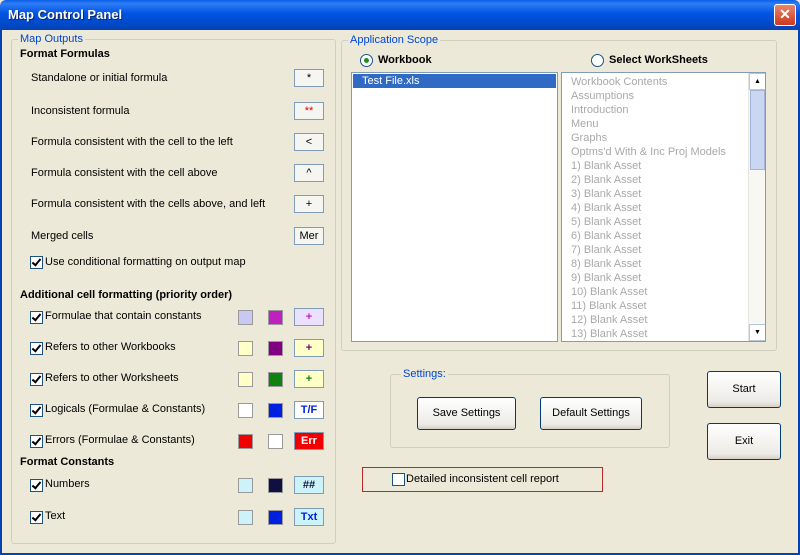  What do you see at coordinates (663, 236) in the screenshot?
I see `worksheet-list-item: 6) Blank Asset` at bounding box center [663, 236].